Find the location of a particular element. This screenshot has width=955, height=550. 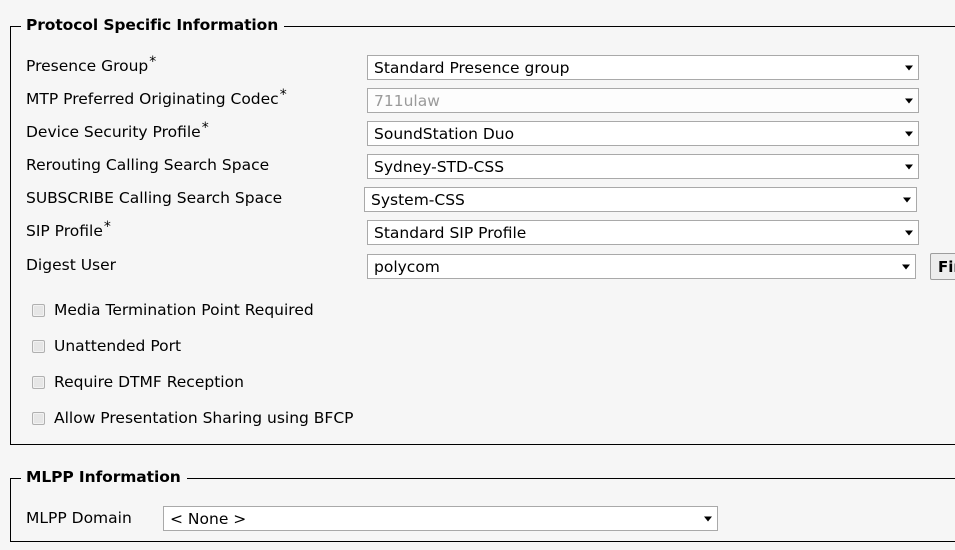

sip-profile-value: Standard SIP Profile is located at coordinates (450, 232).